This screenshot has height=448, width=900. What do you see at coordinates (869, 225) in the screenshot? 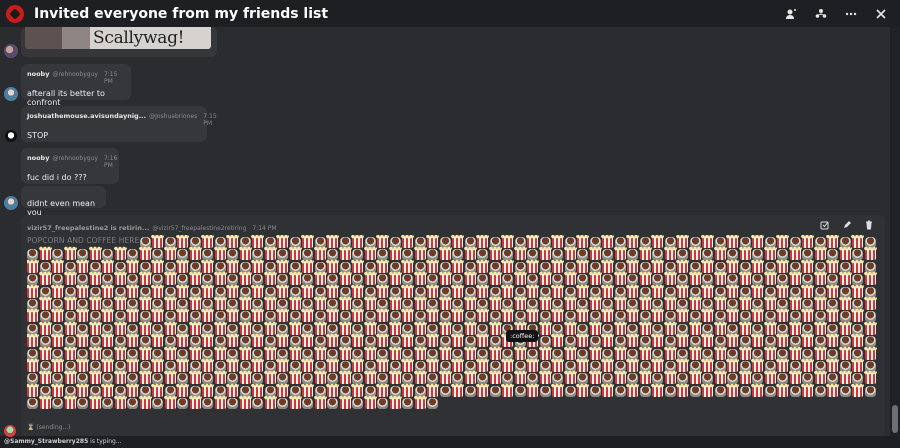
I see `delete-icon` at bounding box center [869, 225].